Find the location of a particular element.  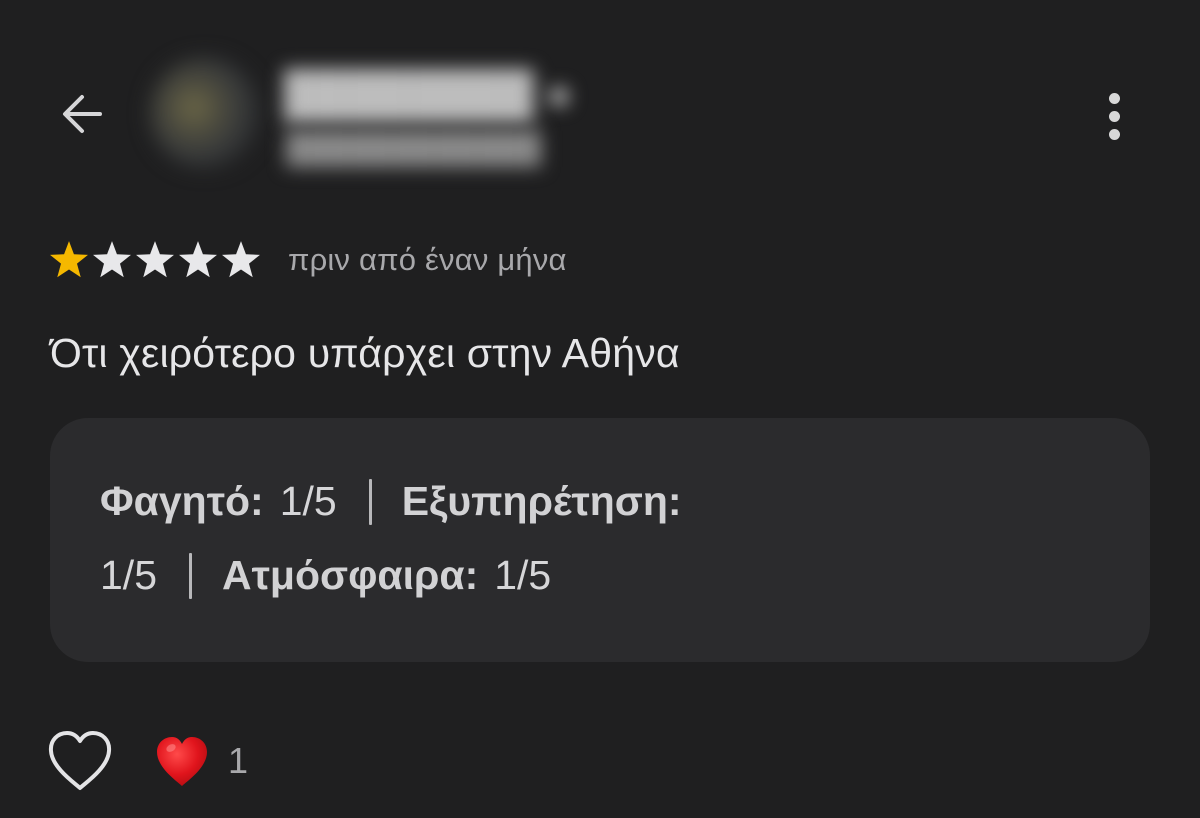

back-button is located at coordinates (82, 114).